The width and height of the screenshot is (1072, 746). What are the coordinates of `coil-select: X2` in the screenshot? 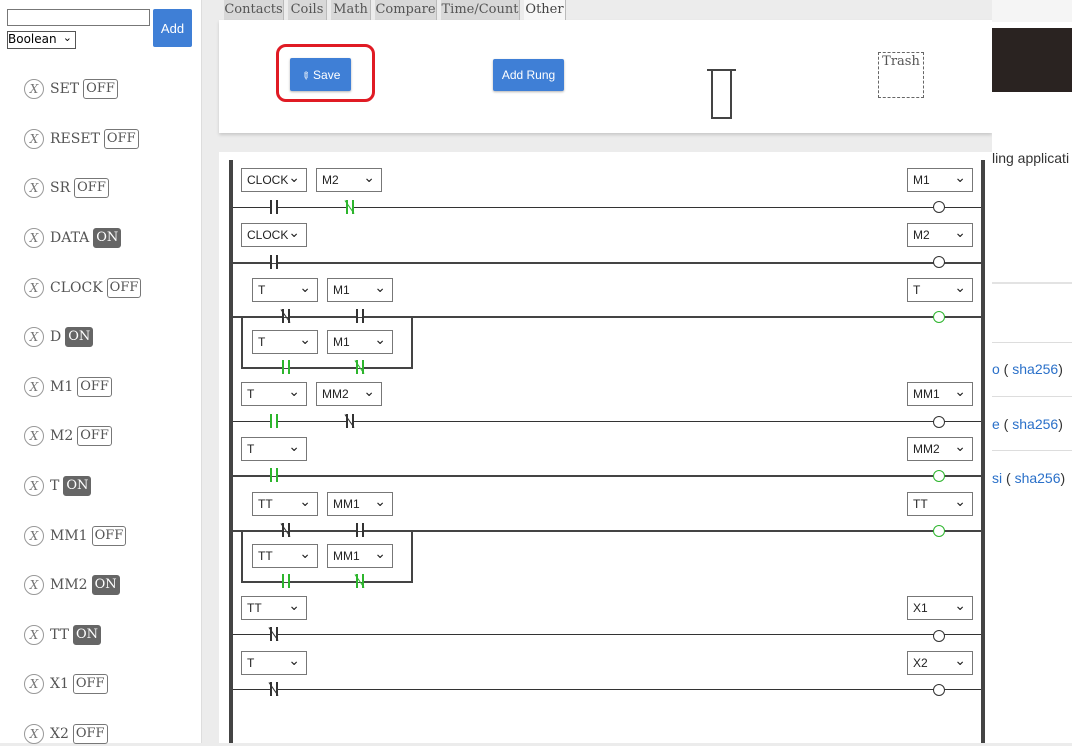 It's located at (940, 663).